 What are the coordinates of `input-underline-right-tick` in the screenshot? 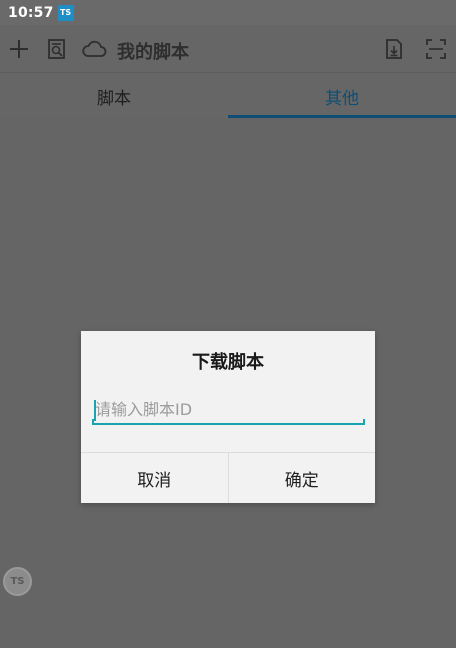 It's located at (364, 422).